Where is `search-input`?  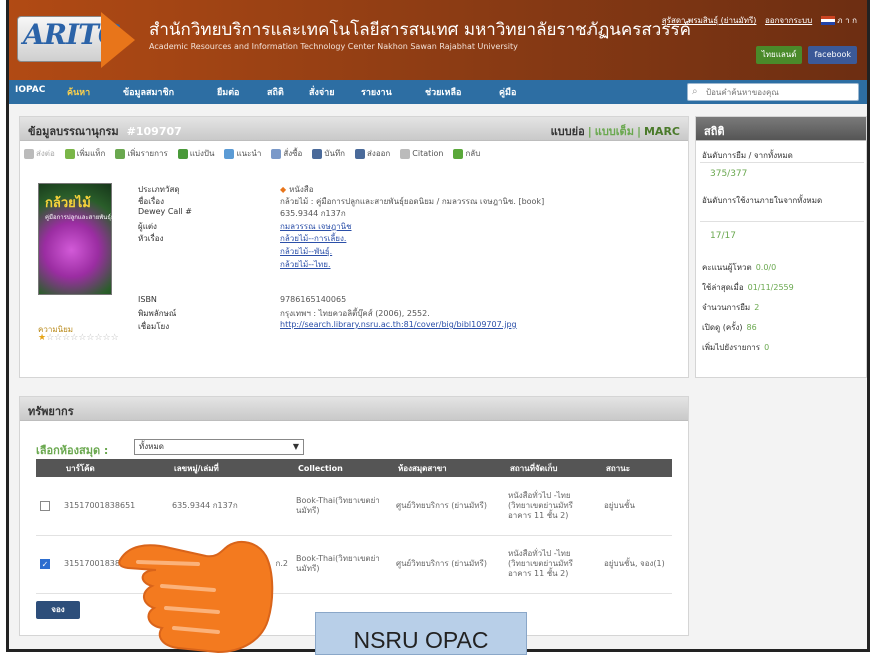
search-input is located at coordinates (780, 92).